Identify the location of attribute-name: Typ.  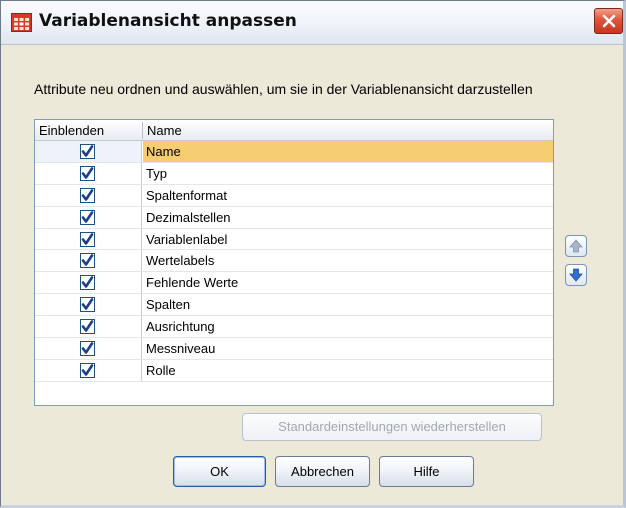
(156, 173).